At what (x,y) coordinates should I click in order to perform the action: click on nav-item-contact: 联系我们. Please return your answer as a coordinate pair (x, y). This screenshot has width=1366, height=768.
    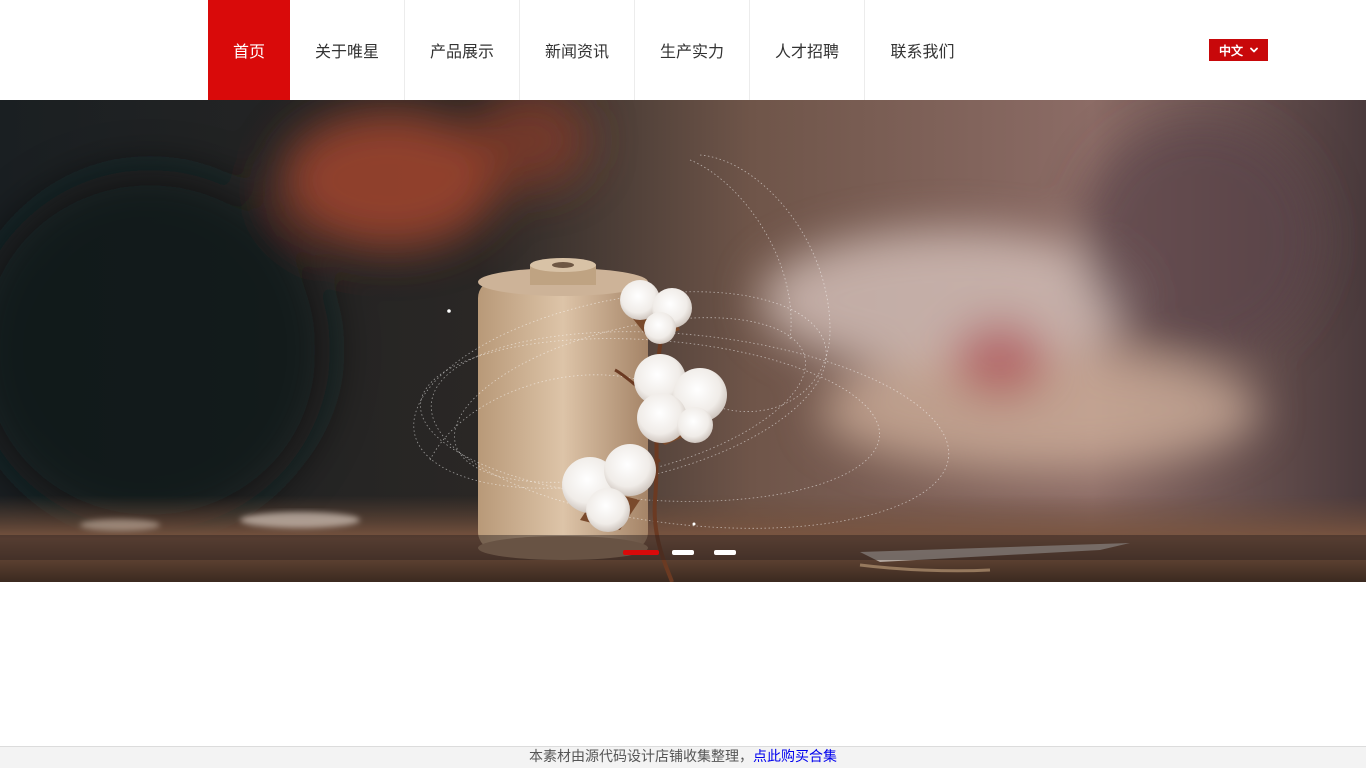
    Looking at the image, I should click on (922, 50).